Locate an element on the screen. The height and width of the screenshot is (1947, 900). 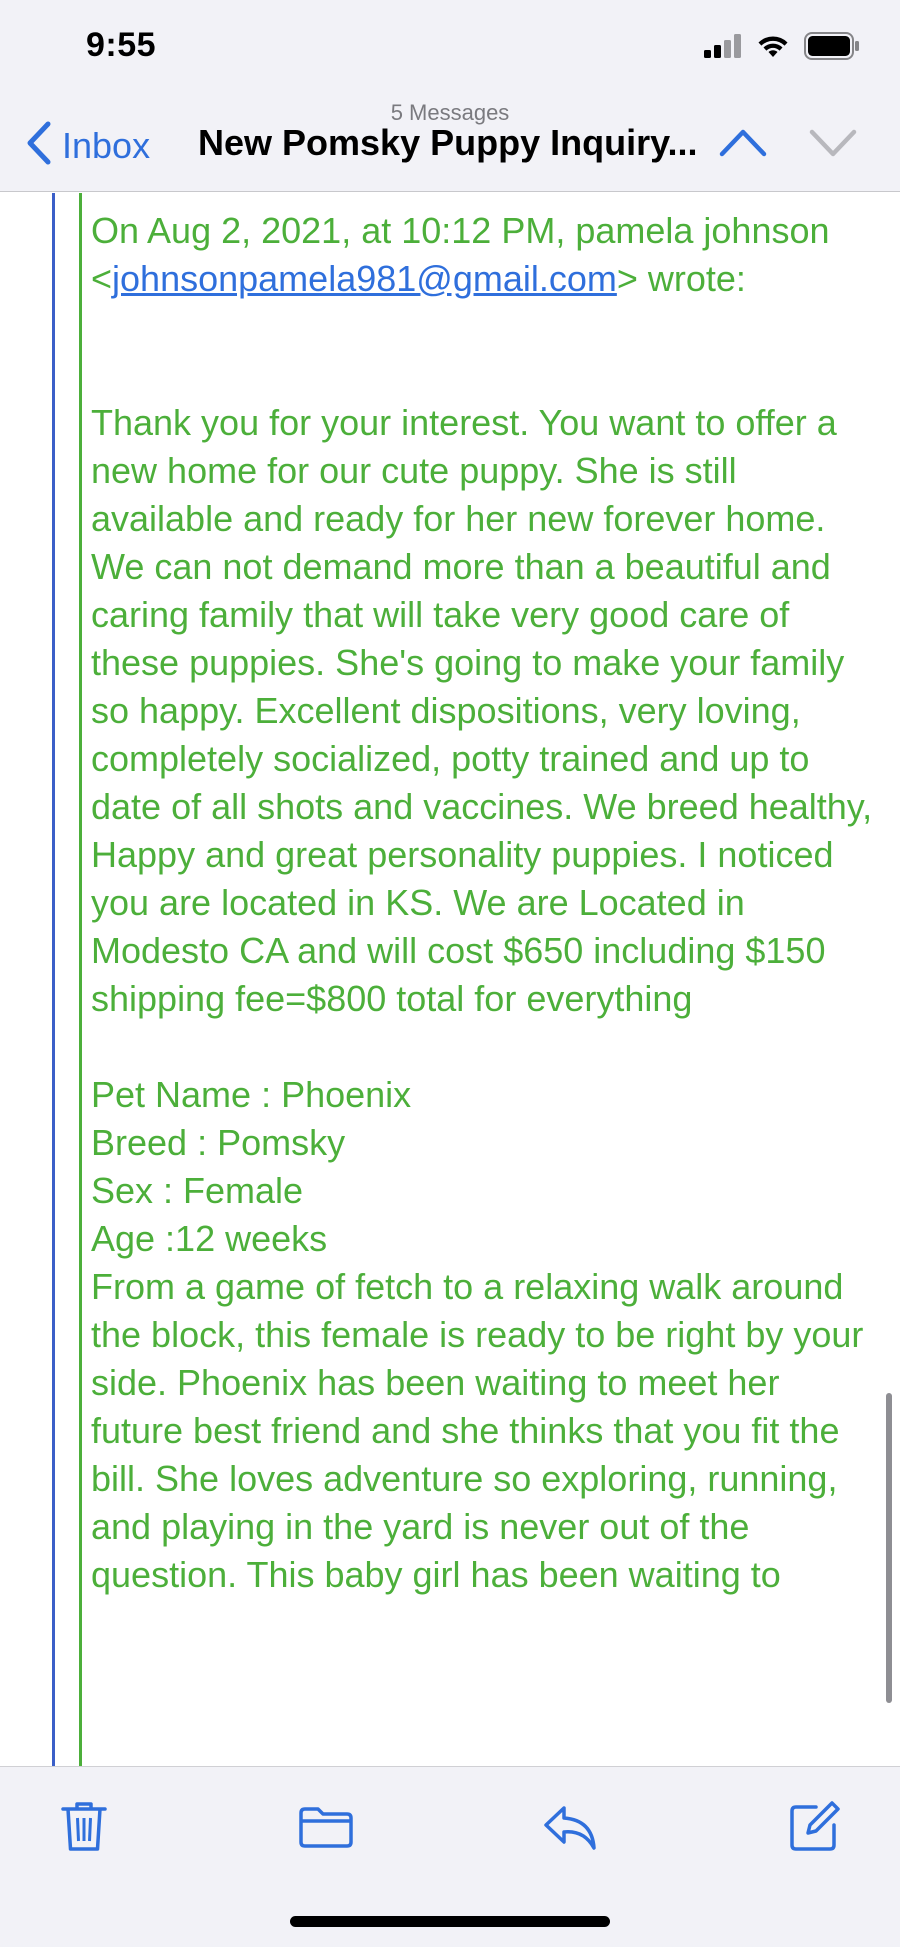
chevron-up-icon is located at coordinates (743, 147).